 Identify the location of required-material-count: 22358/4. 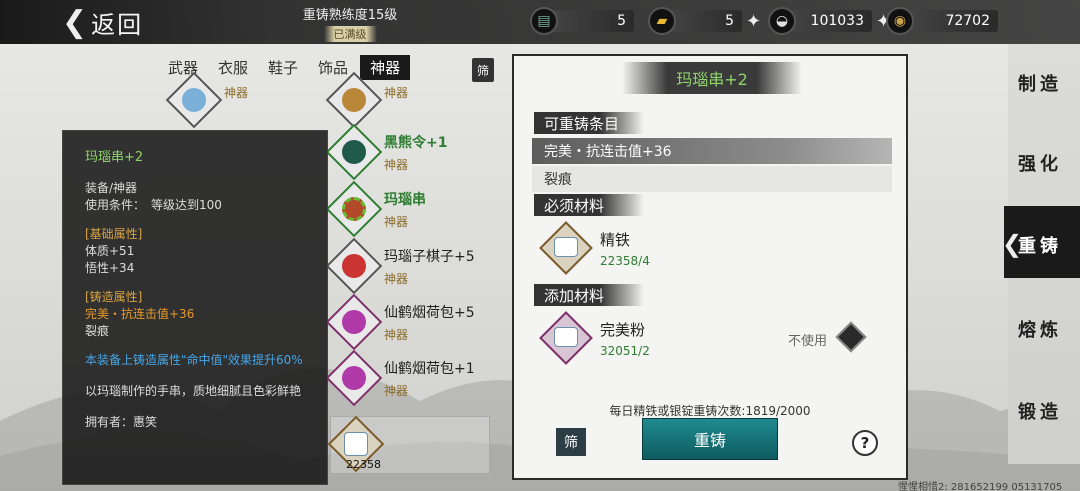
(625, 260).